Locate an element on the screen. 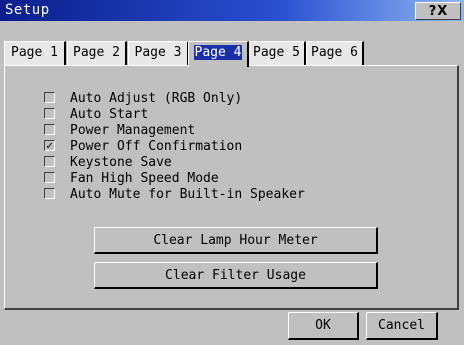 The height and width of the screenshot is (345, 464). option-label: Power Off Confirmation is located at coordinates (156, 146).